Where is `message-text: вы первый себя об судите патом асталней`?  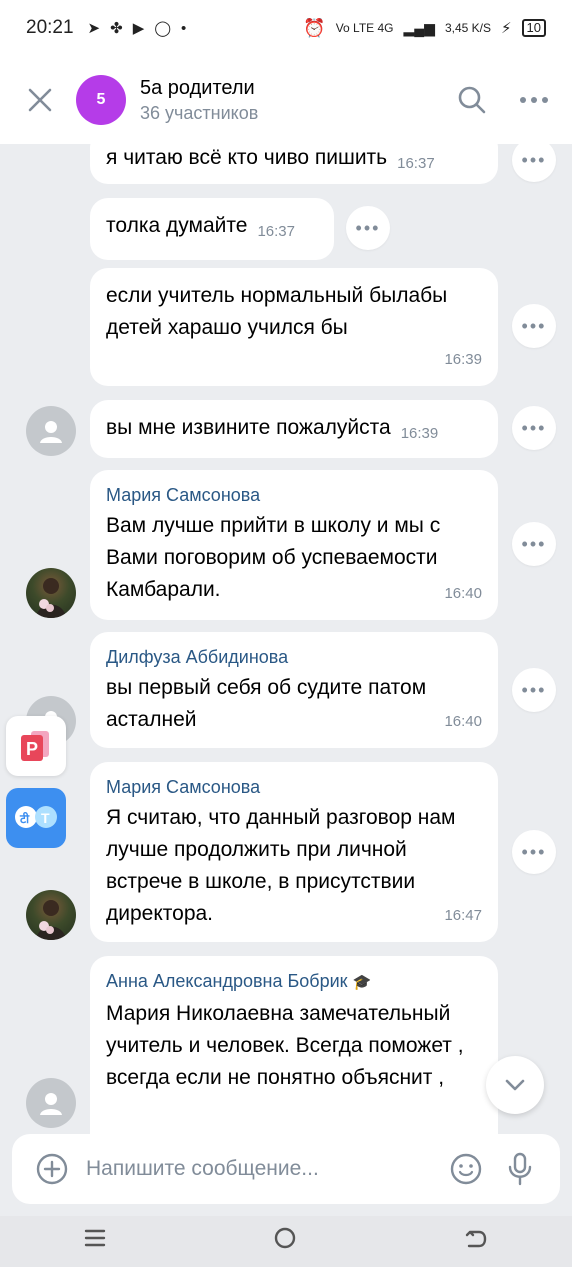
message-text: вы первый себя об судите патом асталней is located at coordinates (266, 703).